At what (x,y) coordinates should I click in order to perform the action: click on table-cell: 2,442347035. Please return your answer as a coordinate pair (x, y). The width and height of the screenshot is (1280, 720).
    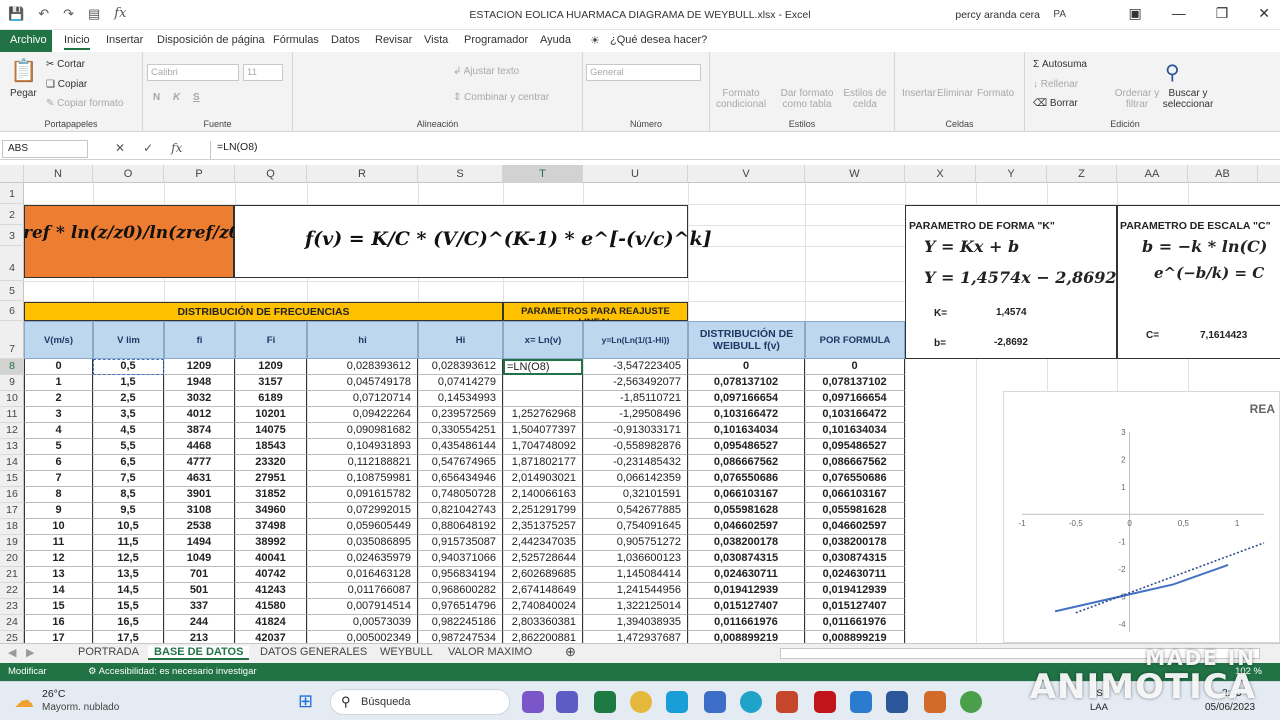
    Looking at the image, I should click on (543, 543).